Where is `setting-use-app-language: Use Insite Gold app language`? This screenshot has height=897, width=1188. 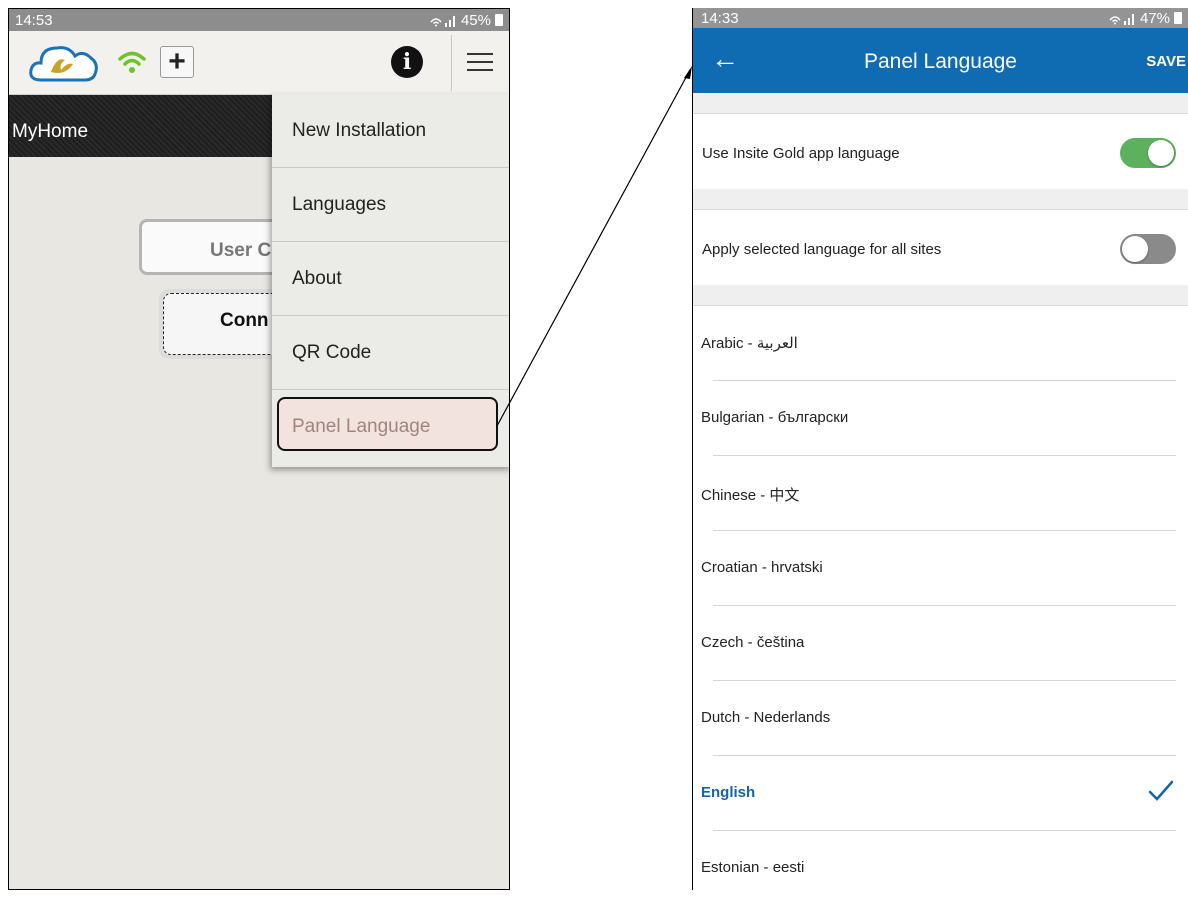 setting-use-app-language: Use Insite Gold app language is located at coordinates (940, 151).